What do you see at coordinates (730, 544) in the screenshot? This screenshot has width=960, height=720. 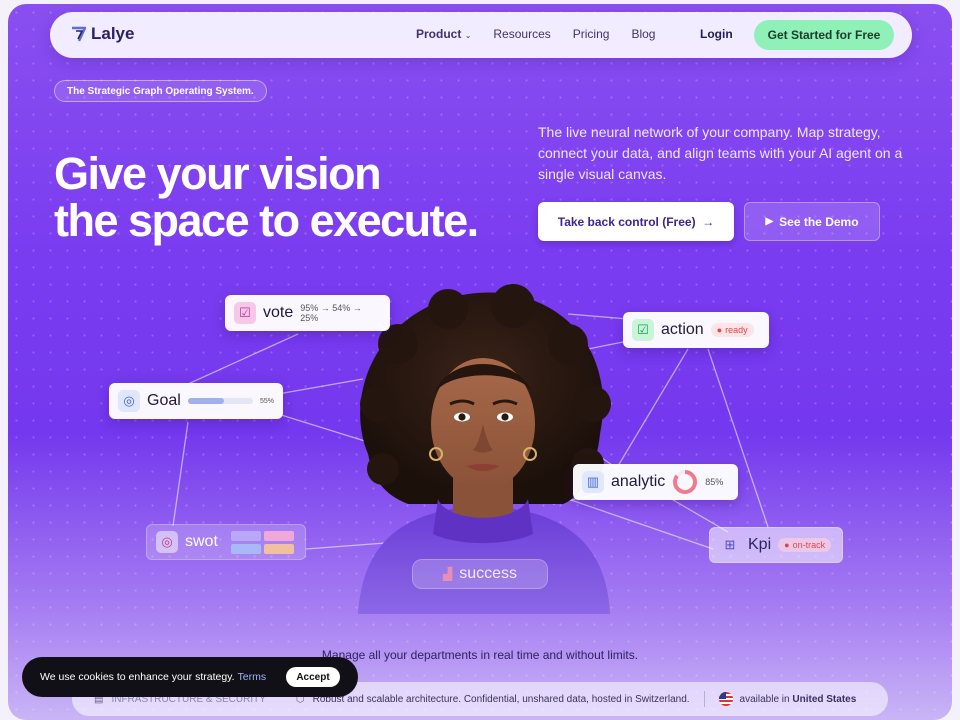 I see `dashboard-icon: ⊞` at bounding box center [730, 544].